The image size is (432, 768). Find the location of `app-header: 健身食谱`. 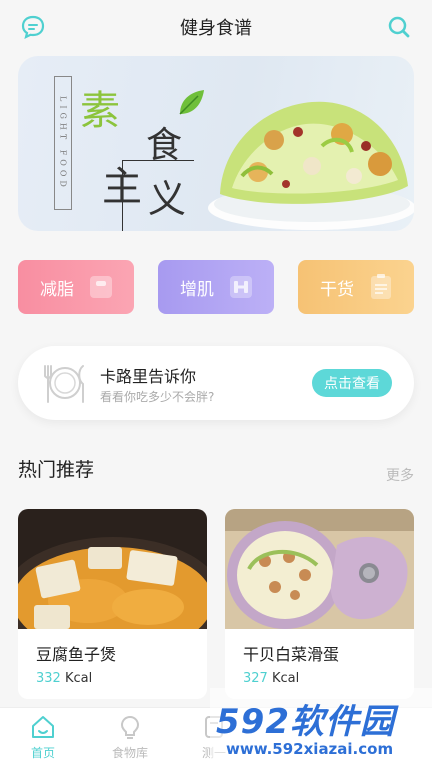

app-header: 健身食谱 is located at coordinates (216, 27).